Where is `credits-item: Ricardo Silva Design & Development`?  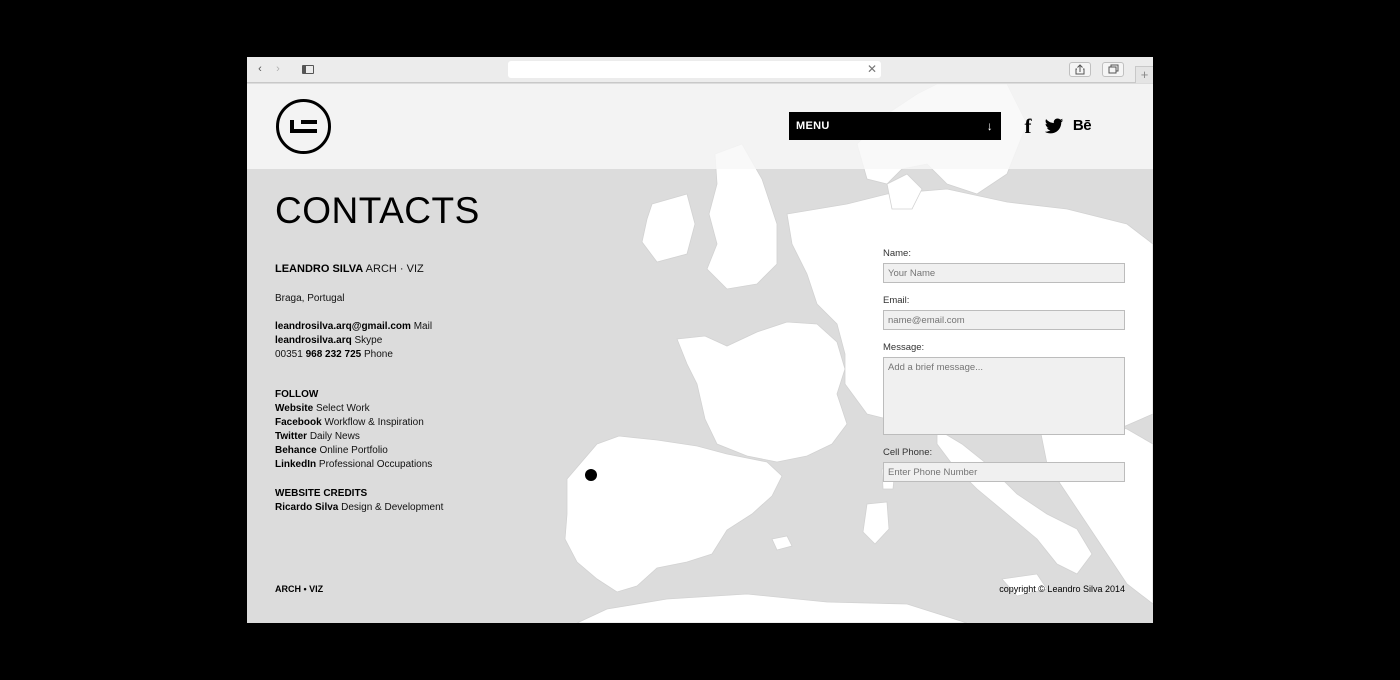 credits-item: Ricardo Silva Design & Development is located at coordinates (359, 508).